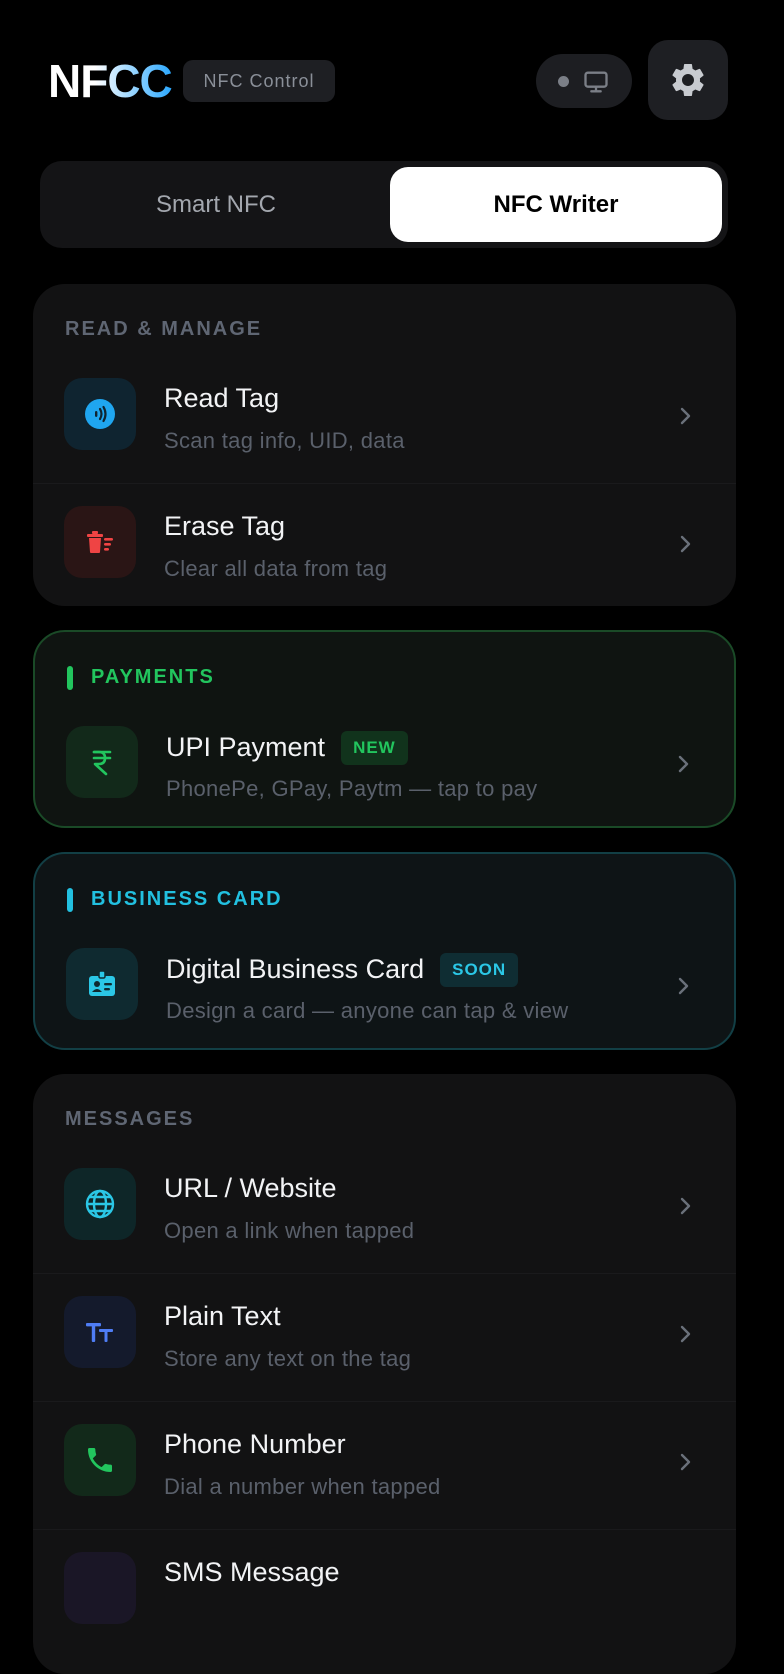 This screenshot has width=784, height=1674. I want to click on upi-title-line: UPI Payment NEW, so click(287, 748).